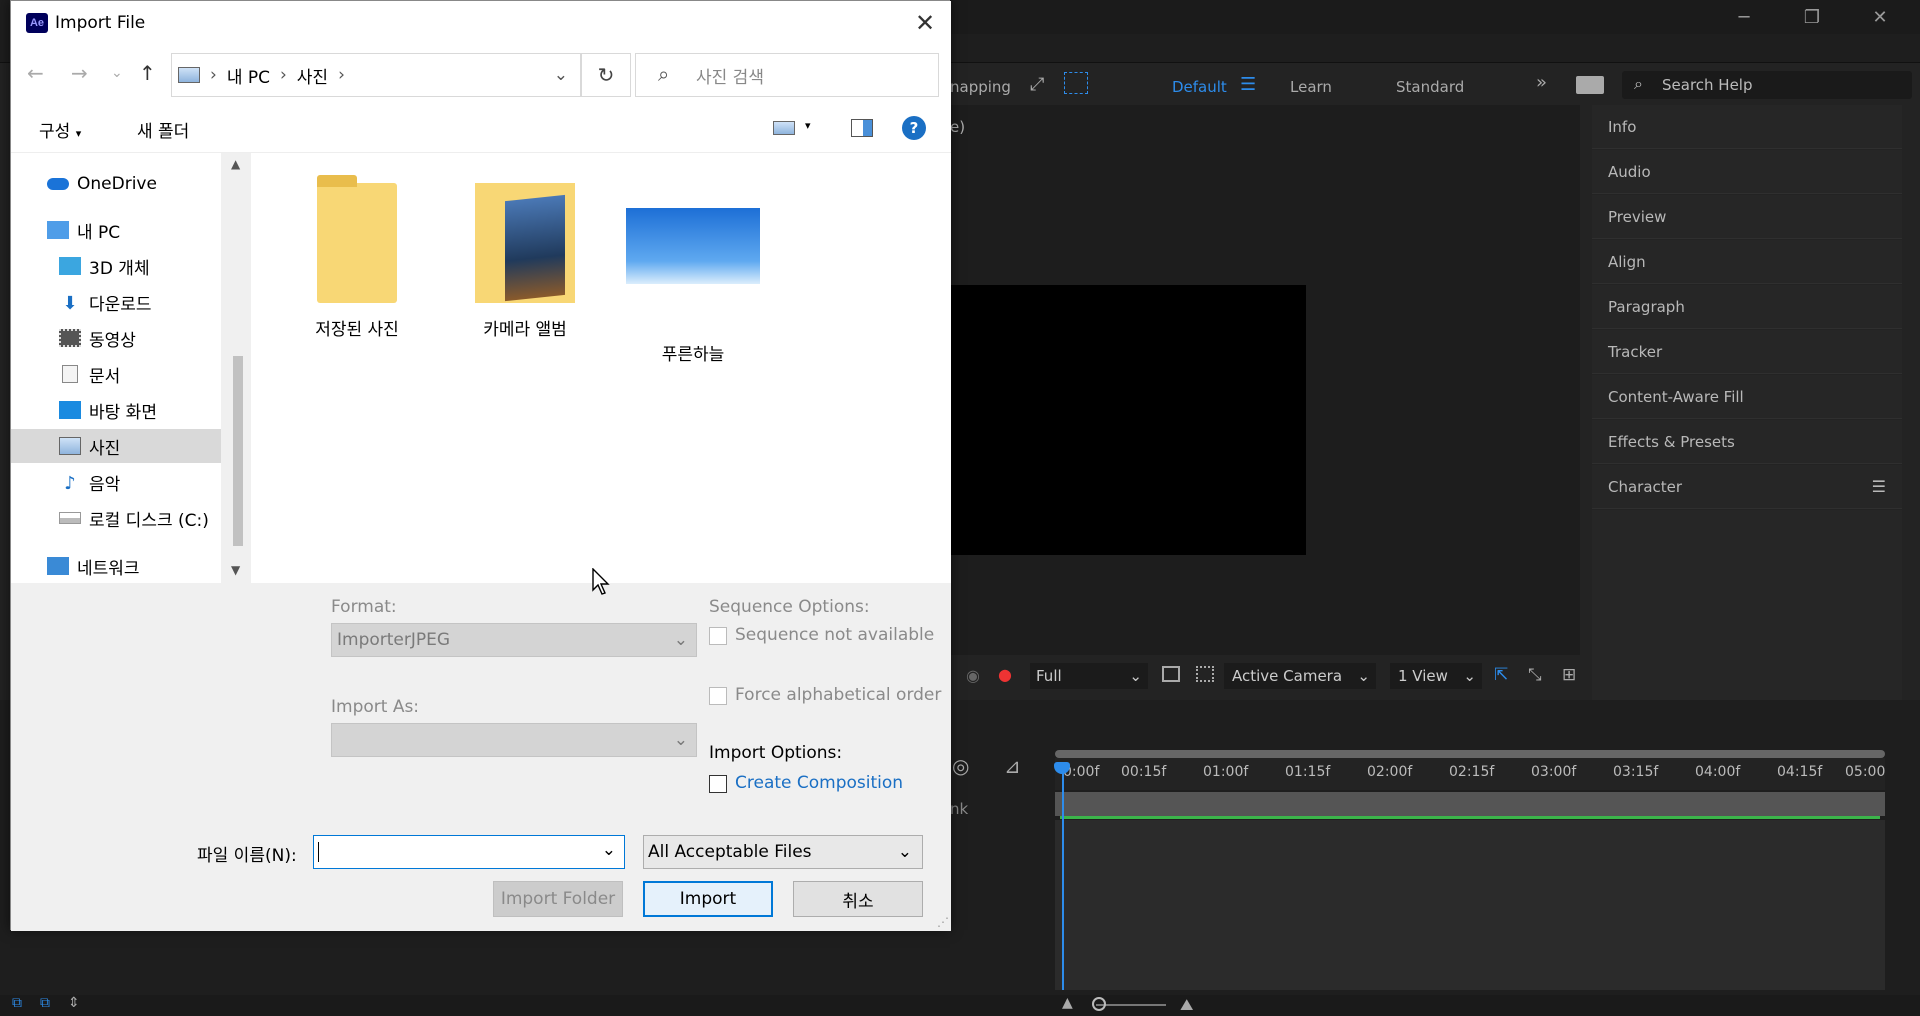  Describe the element at coordinates (525, 261) in the screenshot. I see `file-item-camera-album: 카메라 앨범` at that location.